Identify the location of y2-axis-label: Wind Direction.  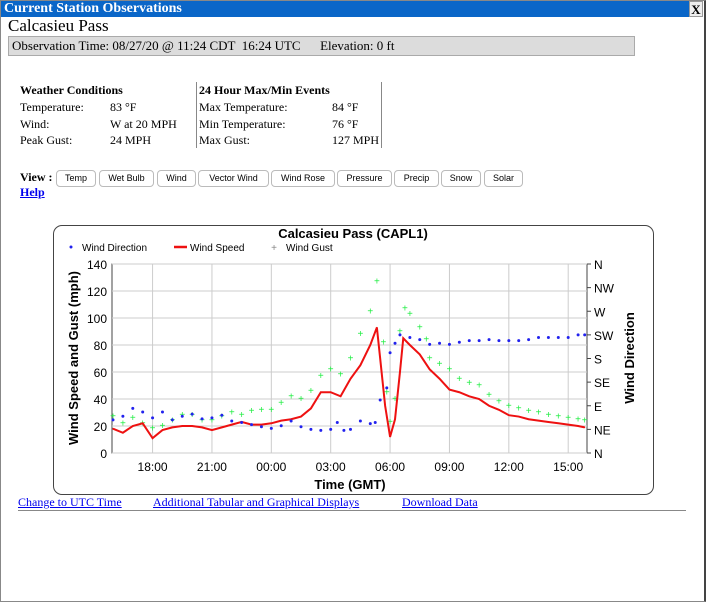
(629, 358).